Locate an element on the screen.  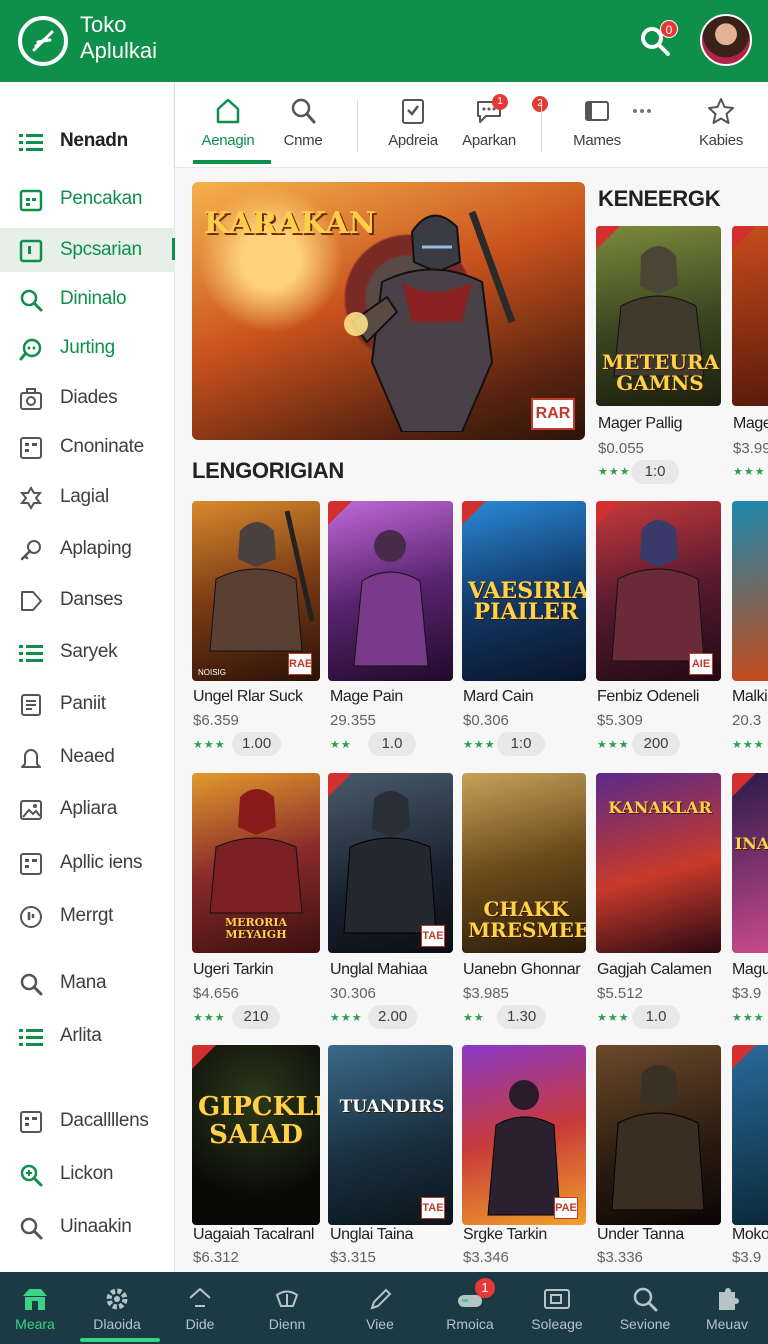
game-name: Fenbiz Odeneli is located at coordinates (648, 696).